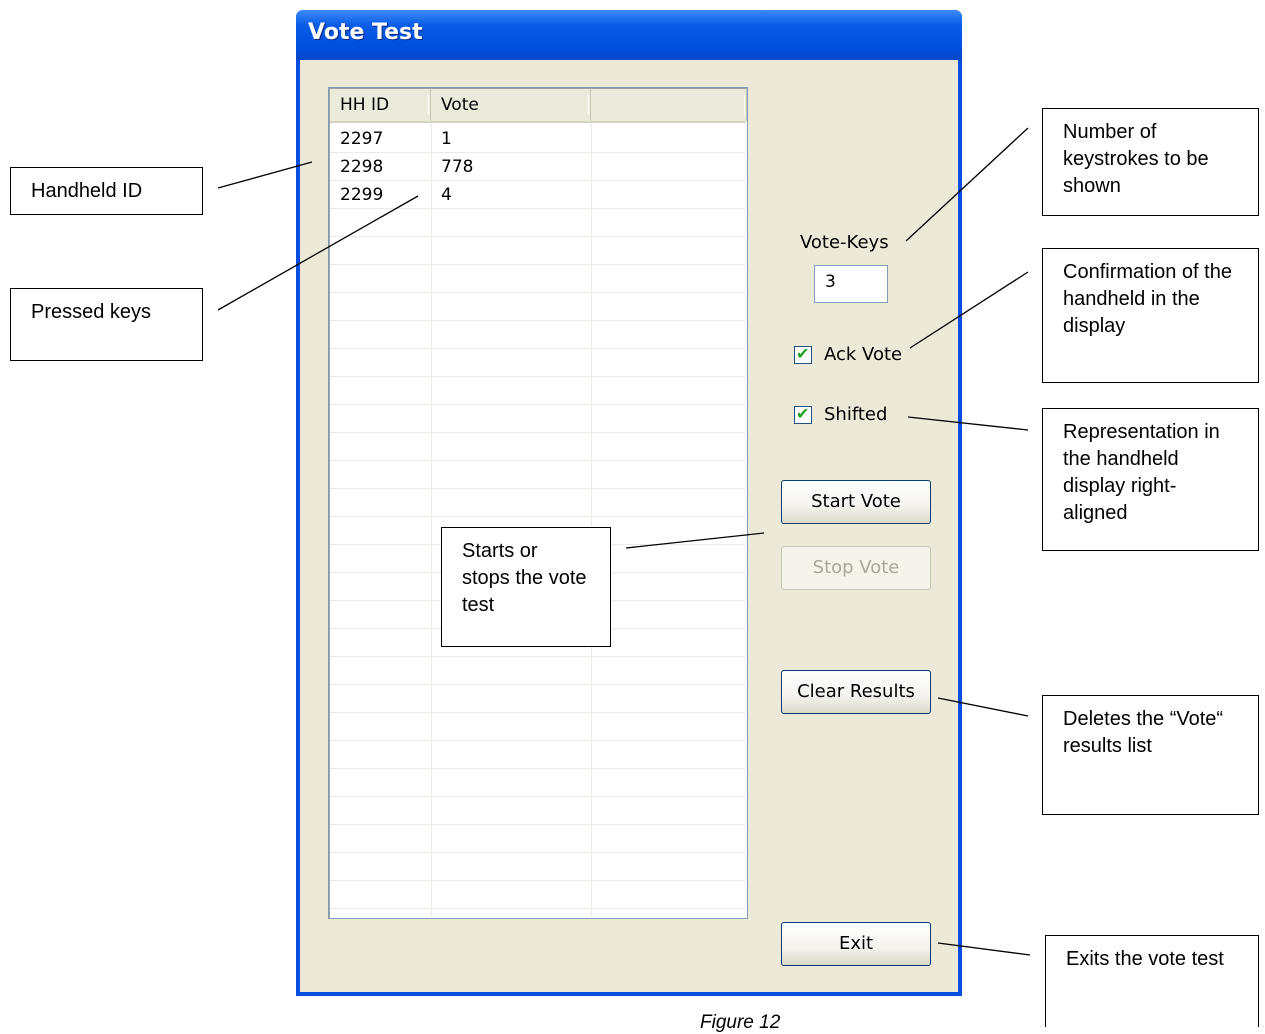 The image size is (1265, 1034). What do you see at coordinates (1152, 981) in the screenshot?
I see `callout-exits: Exits the vote test` at bounding box center [1152, 981].